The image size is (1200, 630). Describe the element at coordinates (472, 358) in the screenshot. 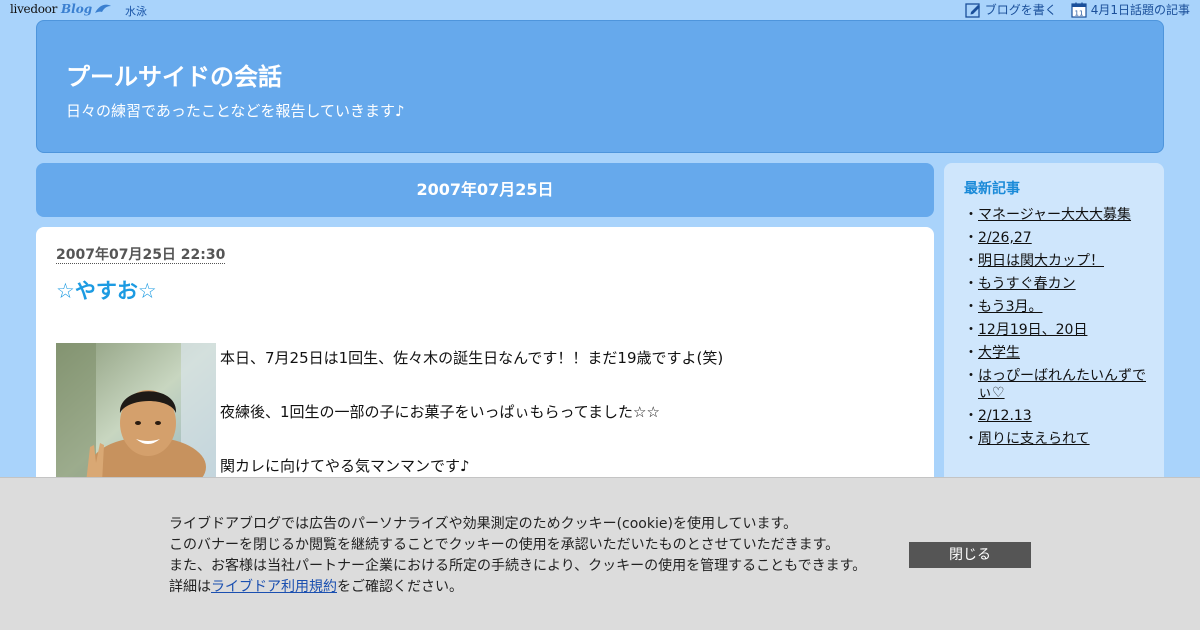

I see `post-body-line: 本日、7月25日は1回生、佐々木の誕生日なんです！！まだ19歳ですよ(笑)` at that location.